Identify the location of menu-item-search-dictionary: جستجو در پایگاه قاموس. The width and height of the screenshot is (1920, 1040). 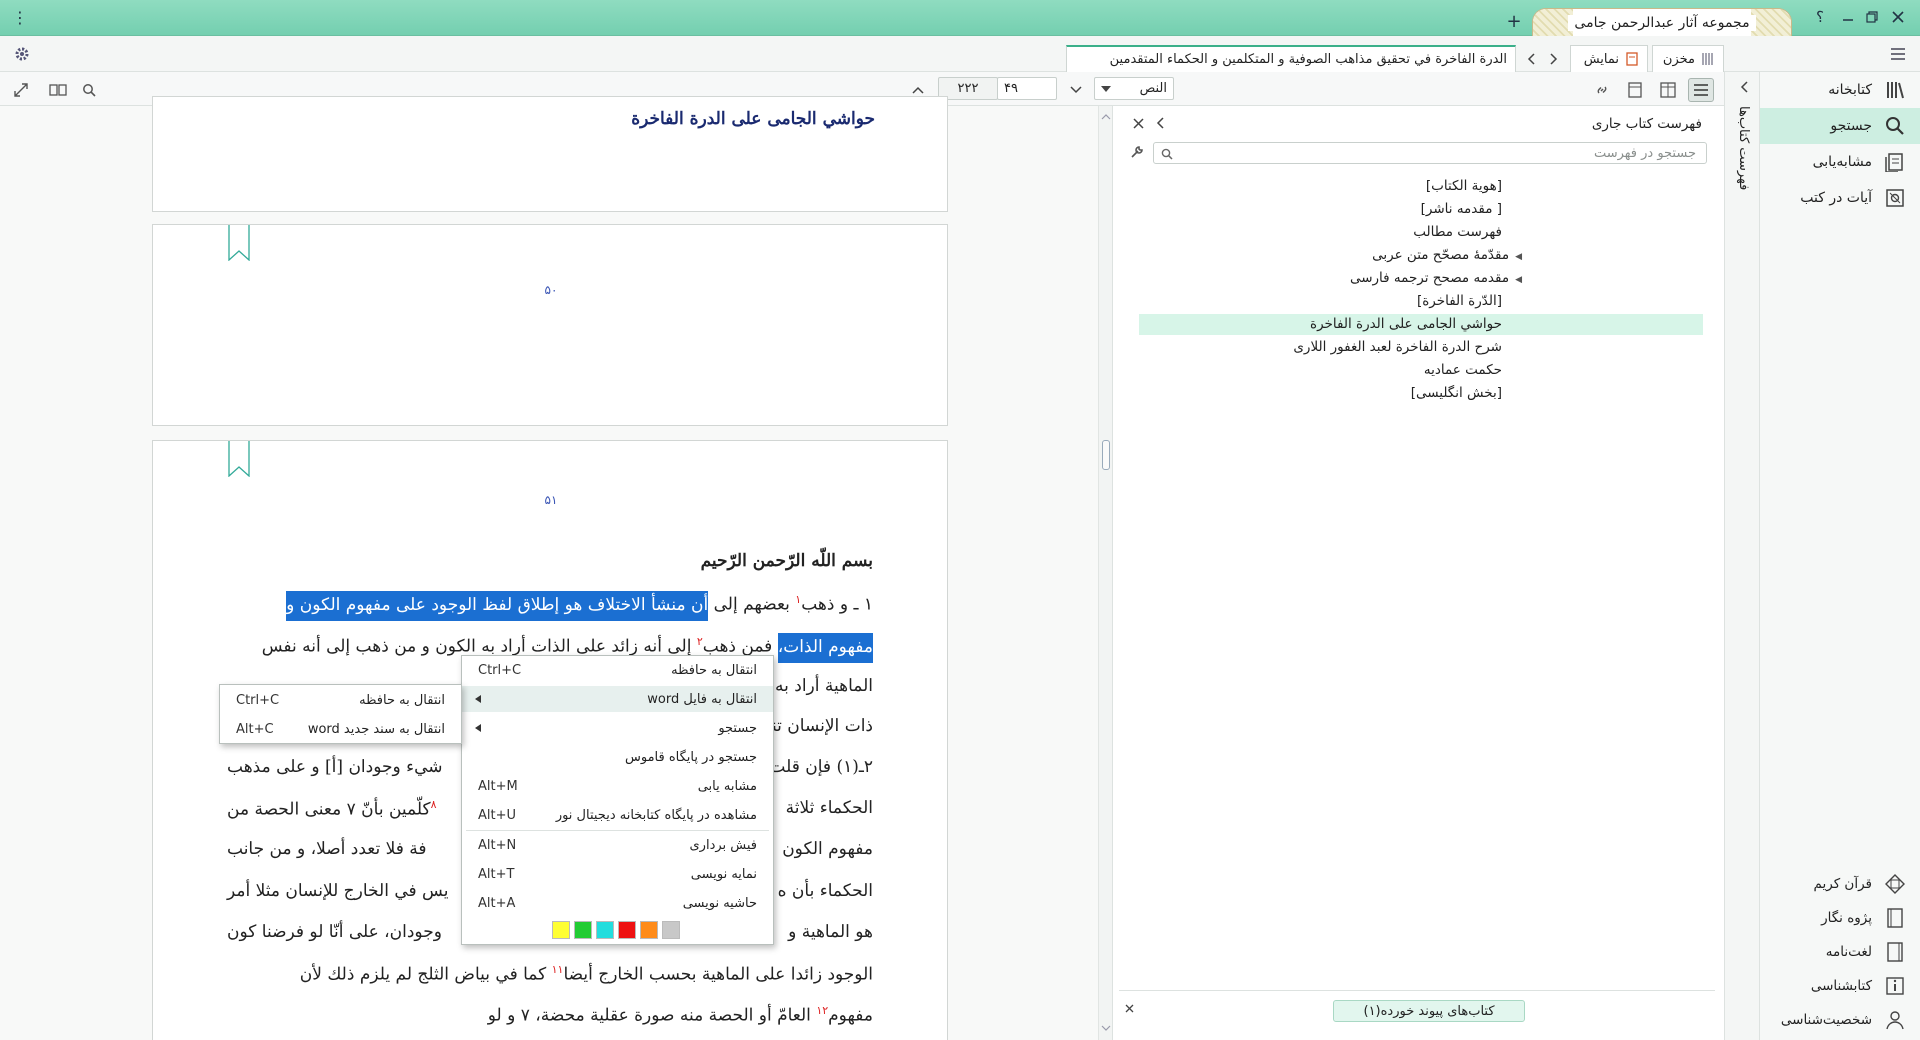
(617, 757).